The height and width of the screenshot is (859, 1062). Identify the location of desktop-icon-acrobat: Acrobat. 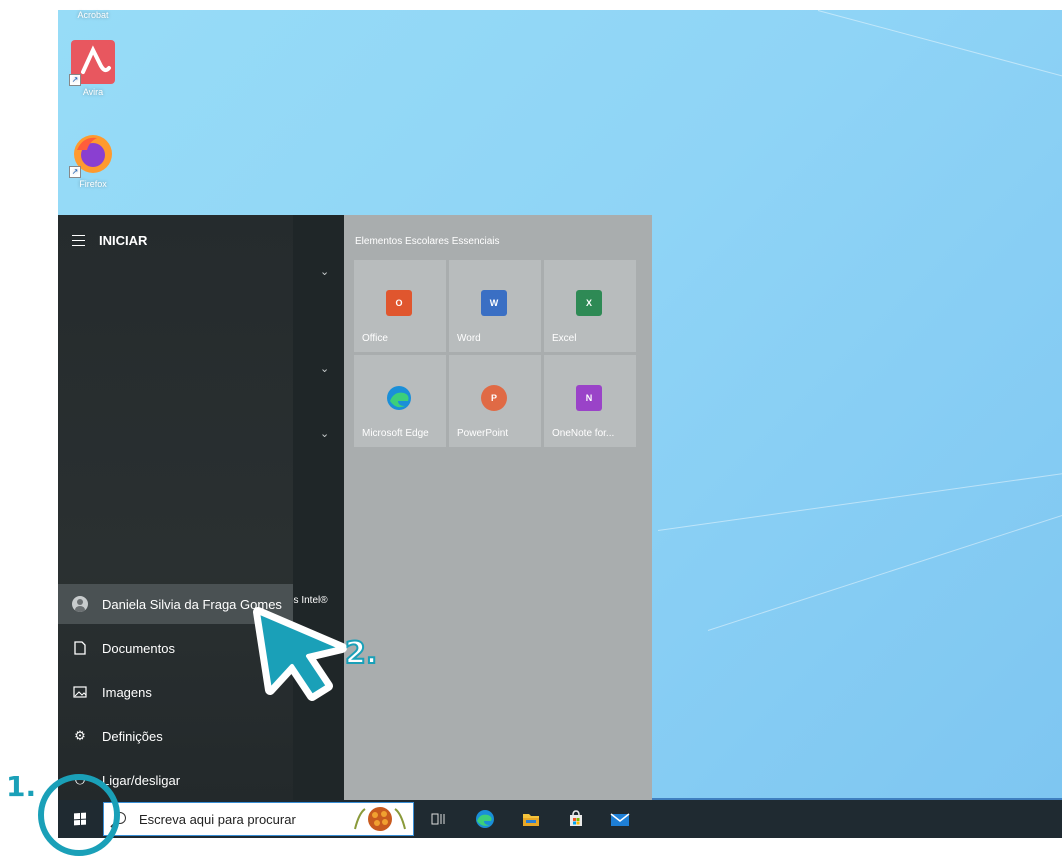
(93, 15).